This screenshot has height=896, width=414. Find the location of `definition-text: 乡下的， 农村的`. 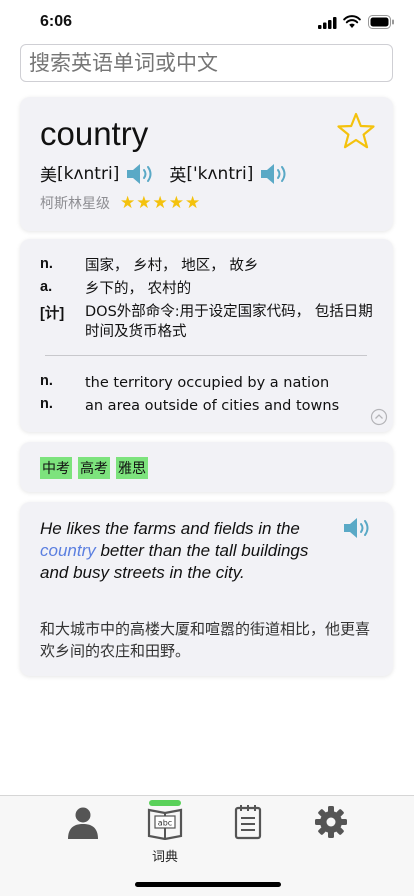

definition-text: 乡下的， 农村的 is located at coordinates (138, 289).